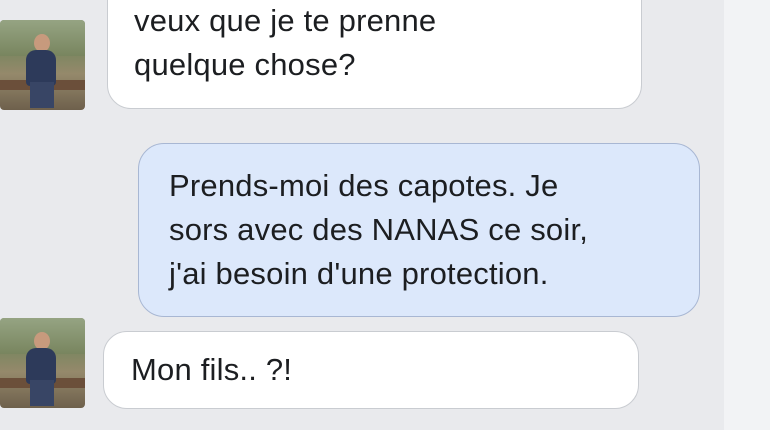 The height and width of the screenshot is (430, 770). I want to click on message-text-line: sors avec des NANAS ce soir,, so click(379, 229).